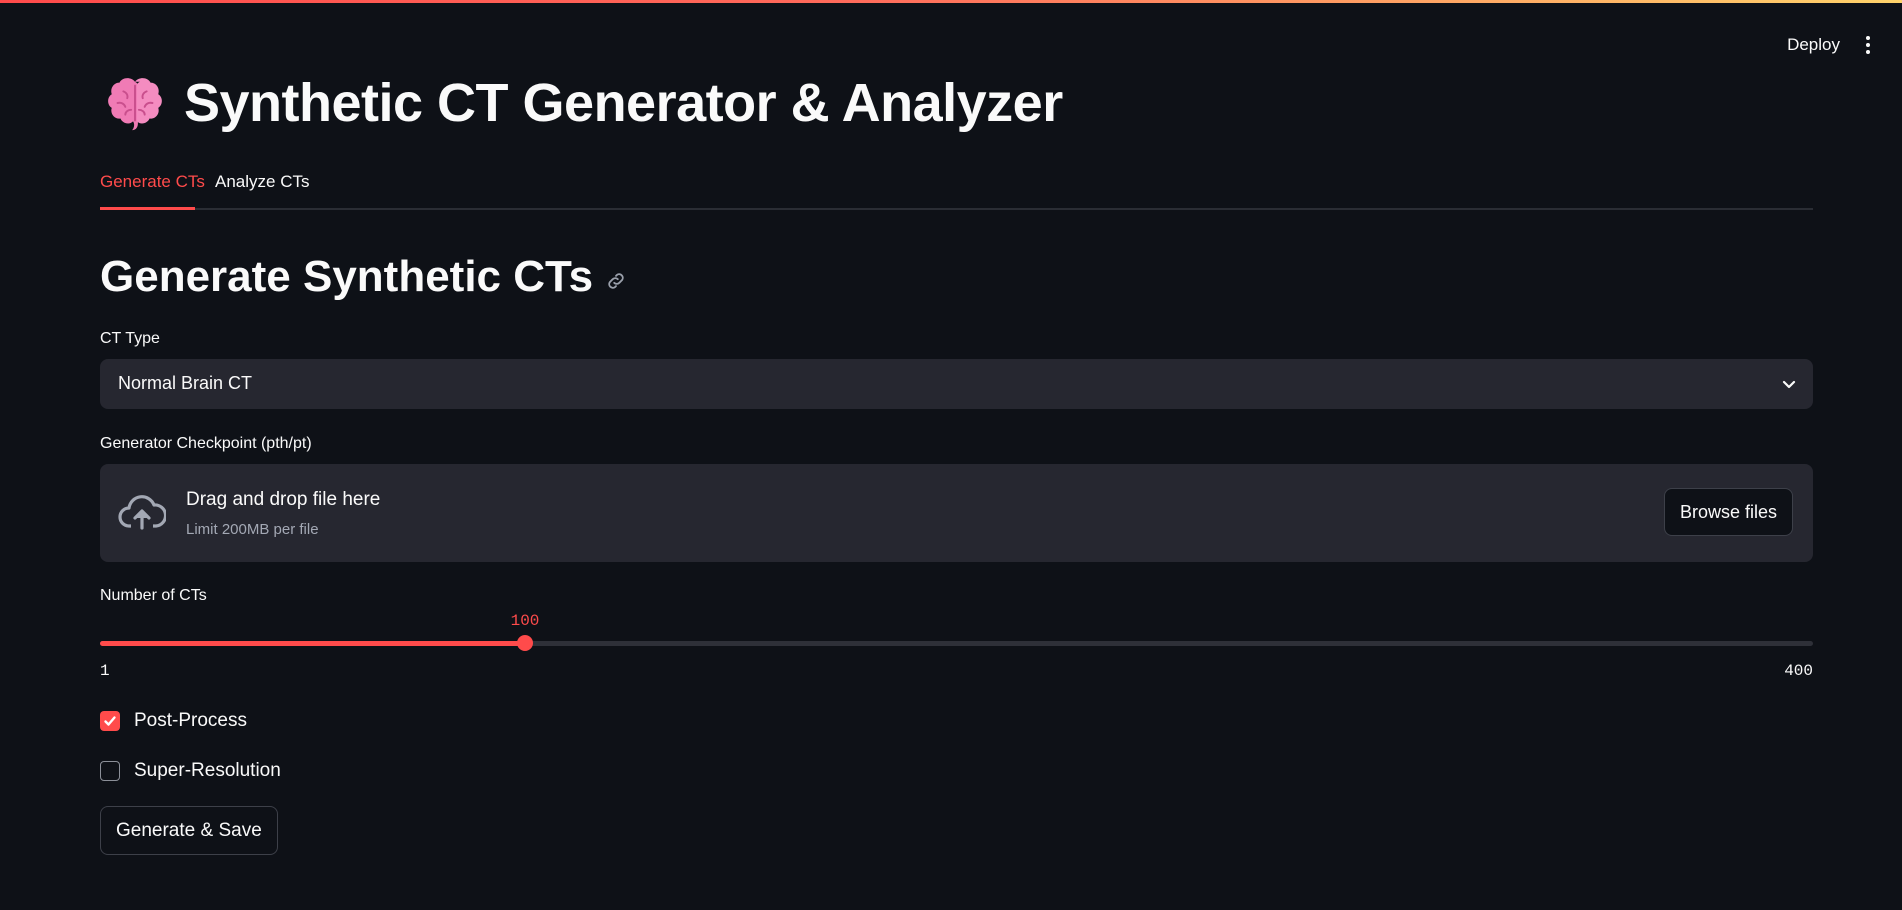 The height and width of the screenshot is (910, 1902). Describe the element at coordinates (283, 499) in the screenshot. I see `dropzone-title: Drag and drop file here` at that location.